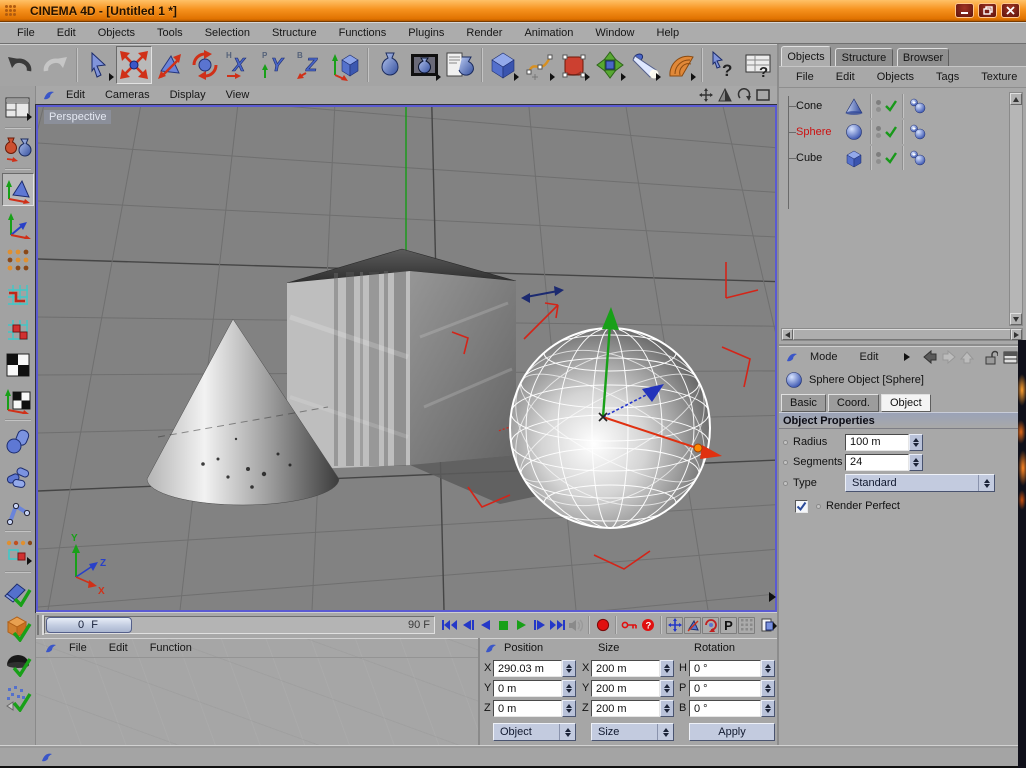  Describe the element at coordinates (569, 688) in the screenshot. I see `pos-y-spinner` at that location.